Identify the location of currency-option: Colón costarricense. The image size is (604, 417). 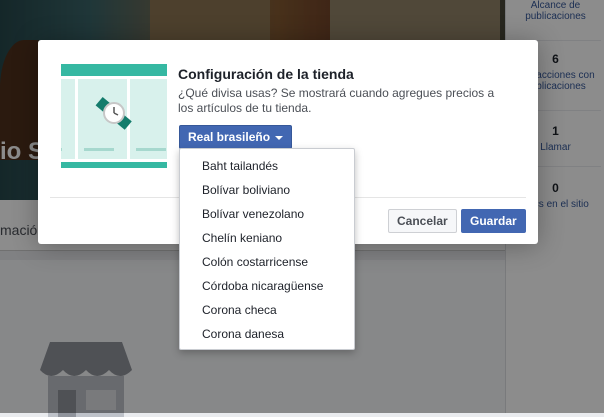
(267, 262).